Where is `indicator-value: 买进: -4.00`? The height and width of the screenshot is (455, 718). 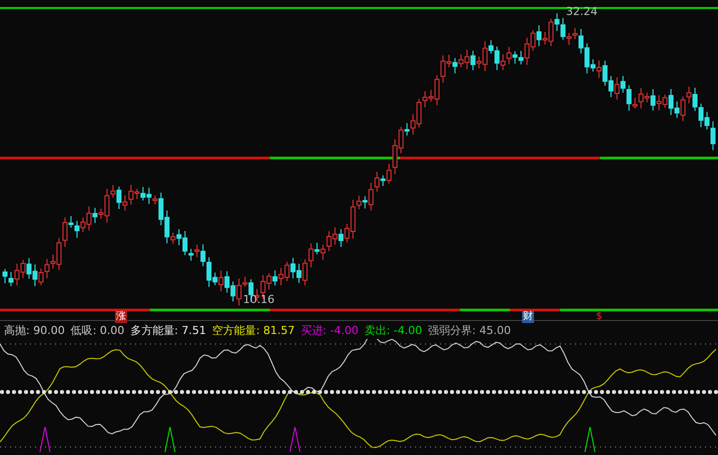
indicator-value: 买进: -4.00 is located at coordinates (329, 330).